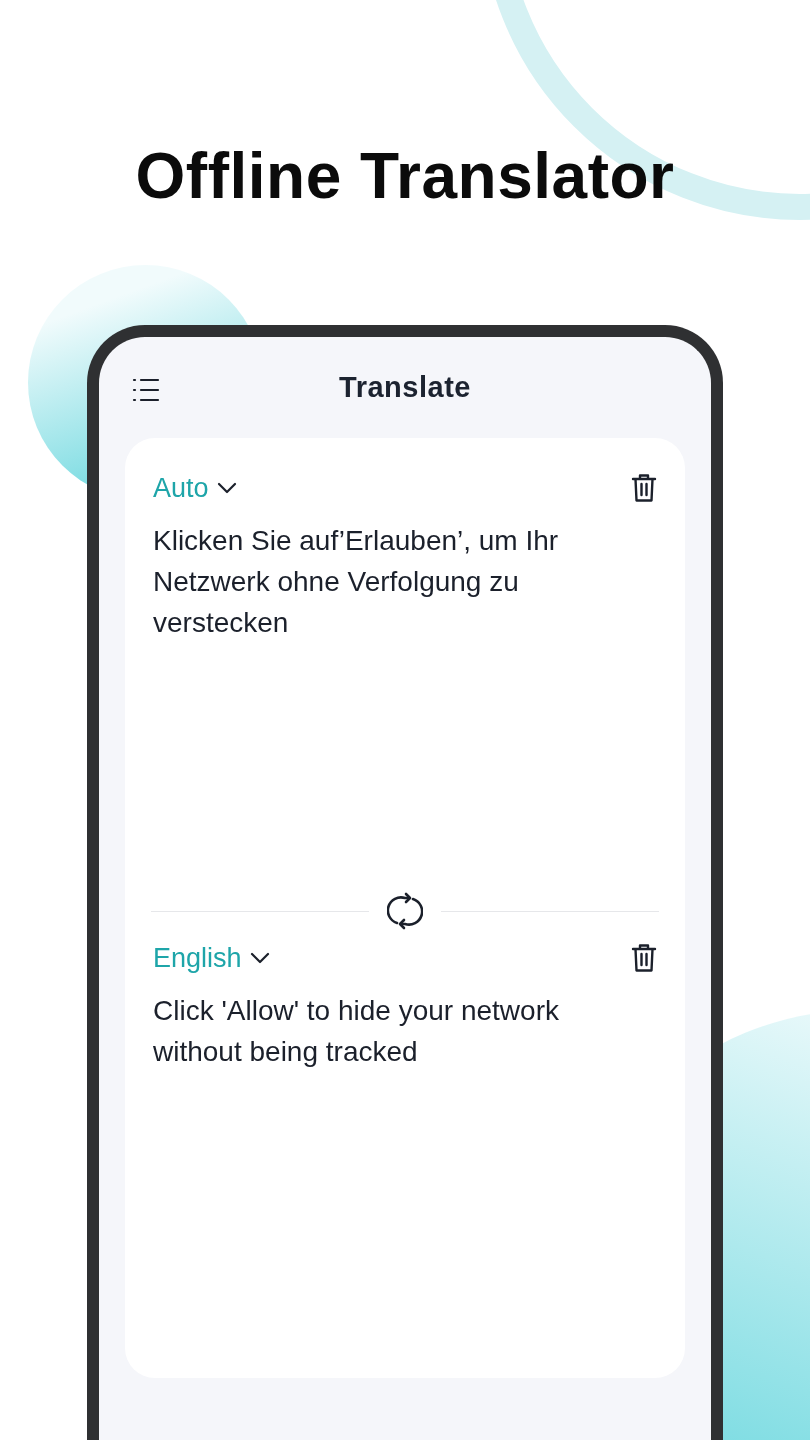  What do you see at coordinates (356, 582) in the screenshot?
I see `source-text: Klicken Sie auf’Erlauben’, um Ihr Netzwerk ohne Verfolgung zu verstecken` at bounding box center [356, 582].